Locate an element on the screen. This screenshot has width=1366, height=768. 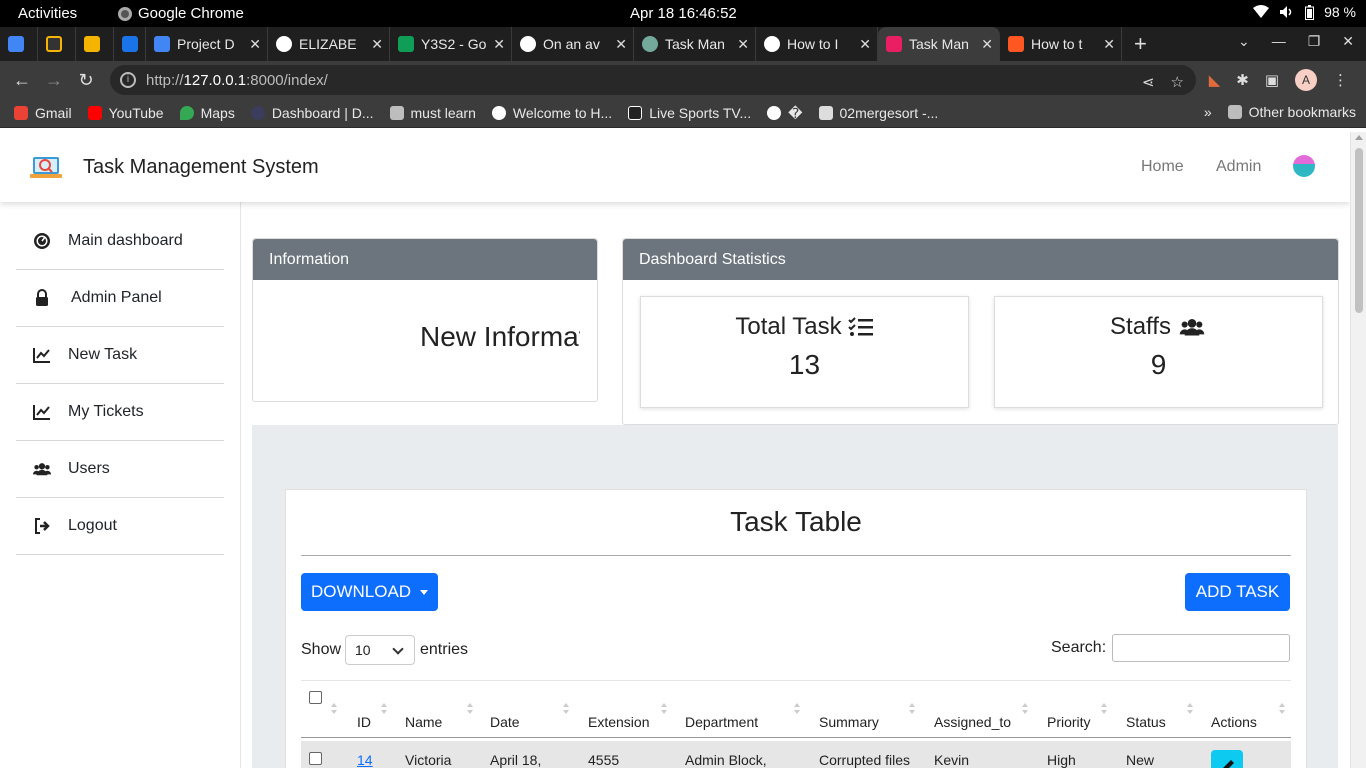
tab-5: ELIZABE ✕ is located at coordinates (329, 44).